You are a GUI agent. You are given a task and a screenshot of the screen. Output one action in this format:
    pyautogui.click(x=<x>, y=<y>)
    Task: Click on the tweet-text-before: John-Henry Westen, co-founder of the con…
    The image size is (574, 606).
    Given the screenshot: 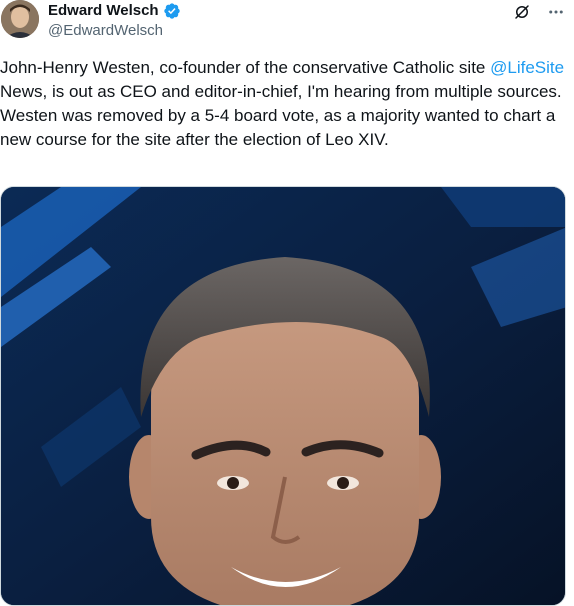 What is the action you would take?
    pyautogui.click(x=245, y=67)
    